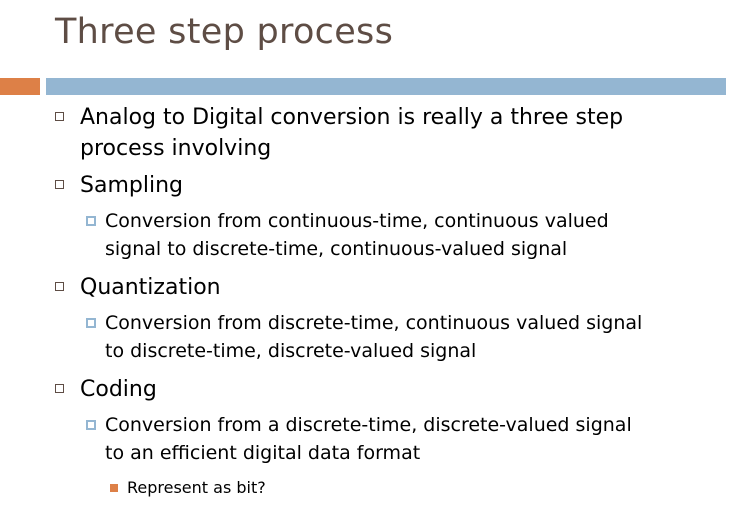  Describe the element at coordinates (150, 287) in the screenshot. I see `bullet-quantization-label: Quantization` at that location.